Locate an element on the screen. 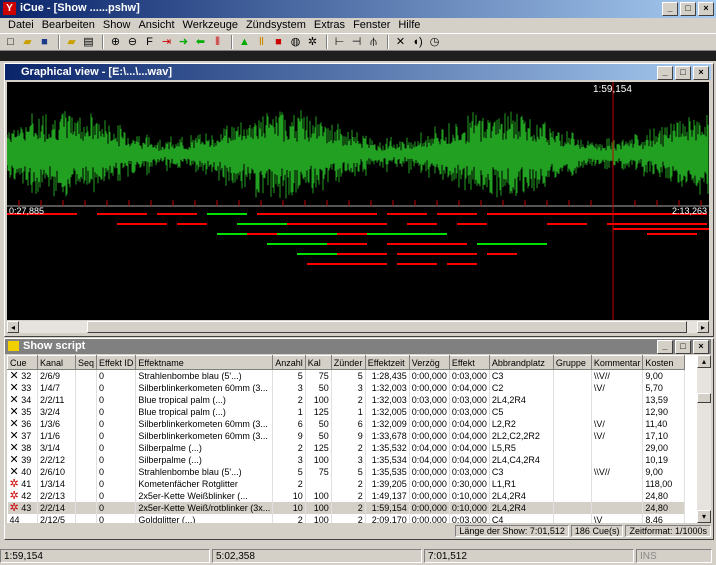  column-header: Kosten is located at coordinates (664, 362).